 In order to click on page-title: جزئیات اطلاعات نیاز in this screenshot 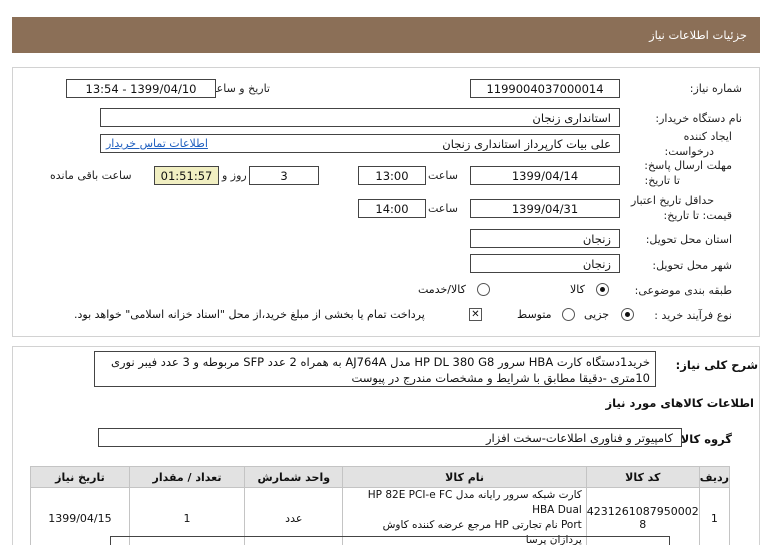, I will do `click(698, 35)`.